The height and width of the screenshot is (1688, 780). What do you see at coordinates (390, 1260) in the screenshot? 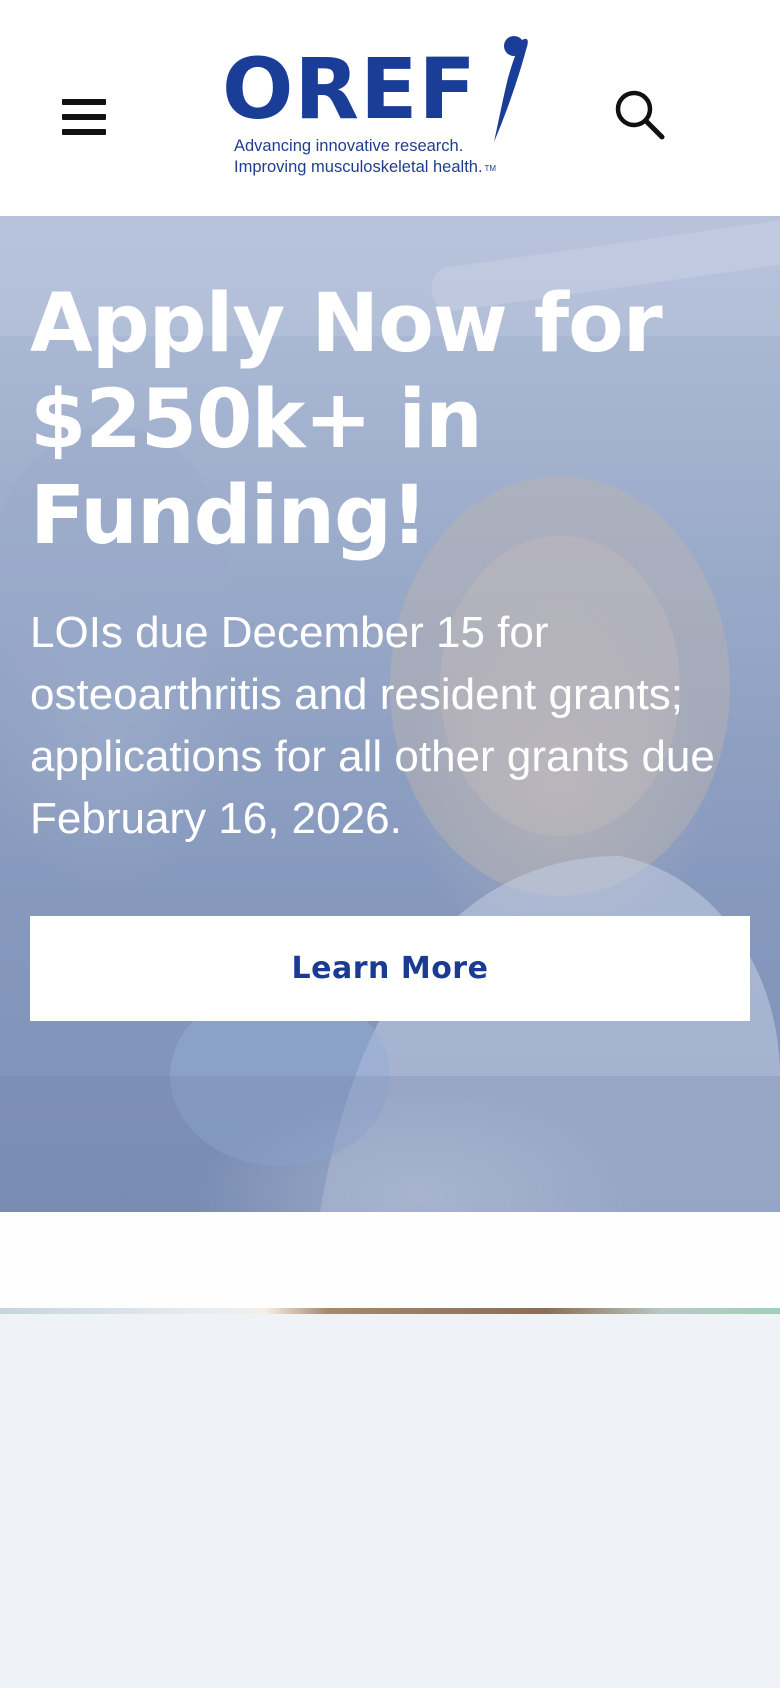
I see `section-spacer` at bounding box center [390, 1260].